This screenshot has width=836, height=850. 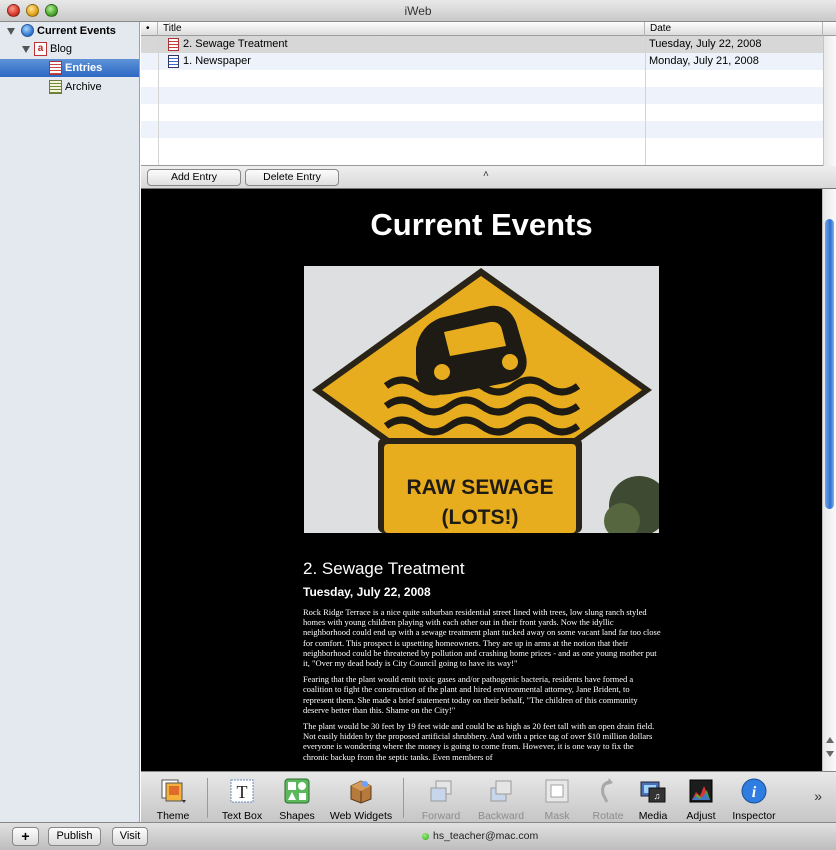 I want to click on visit-button: Visit, so click(x=130, y=836).